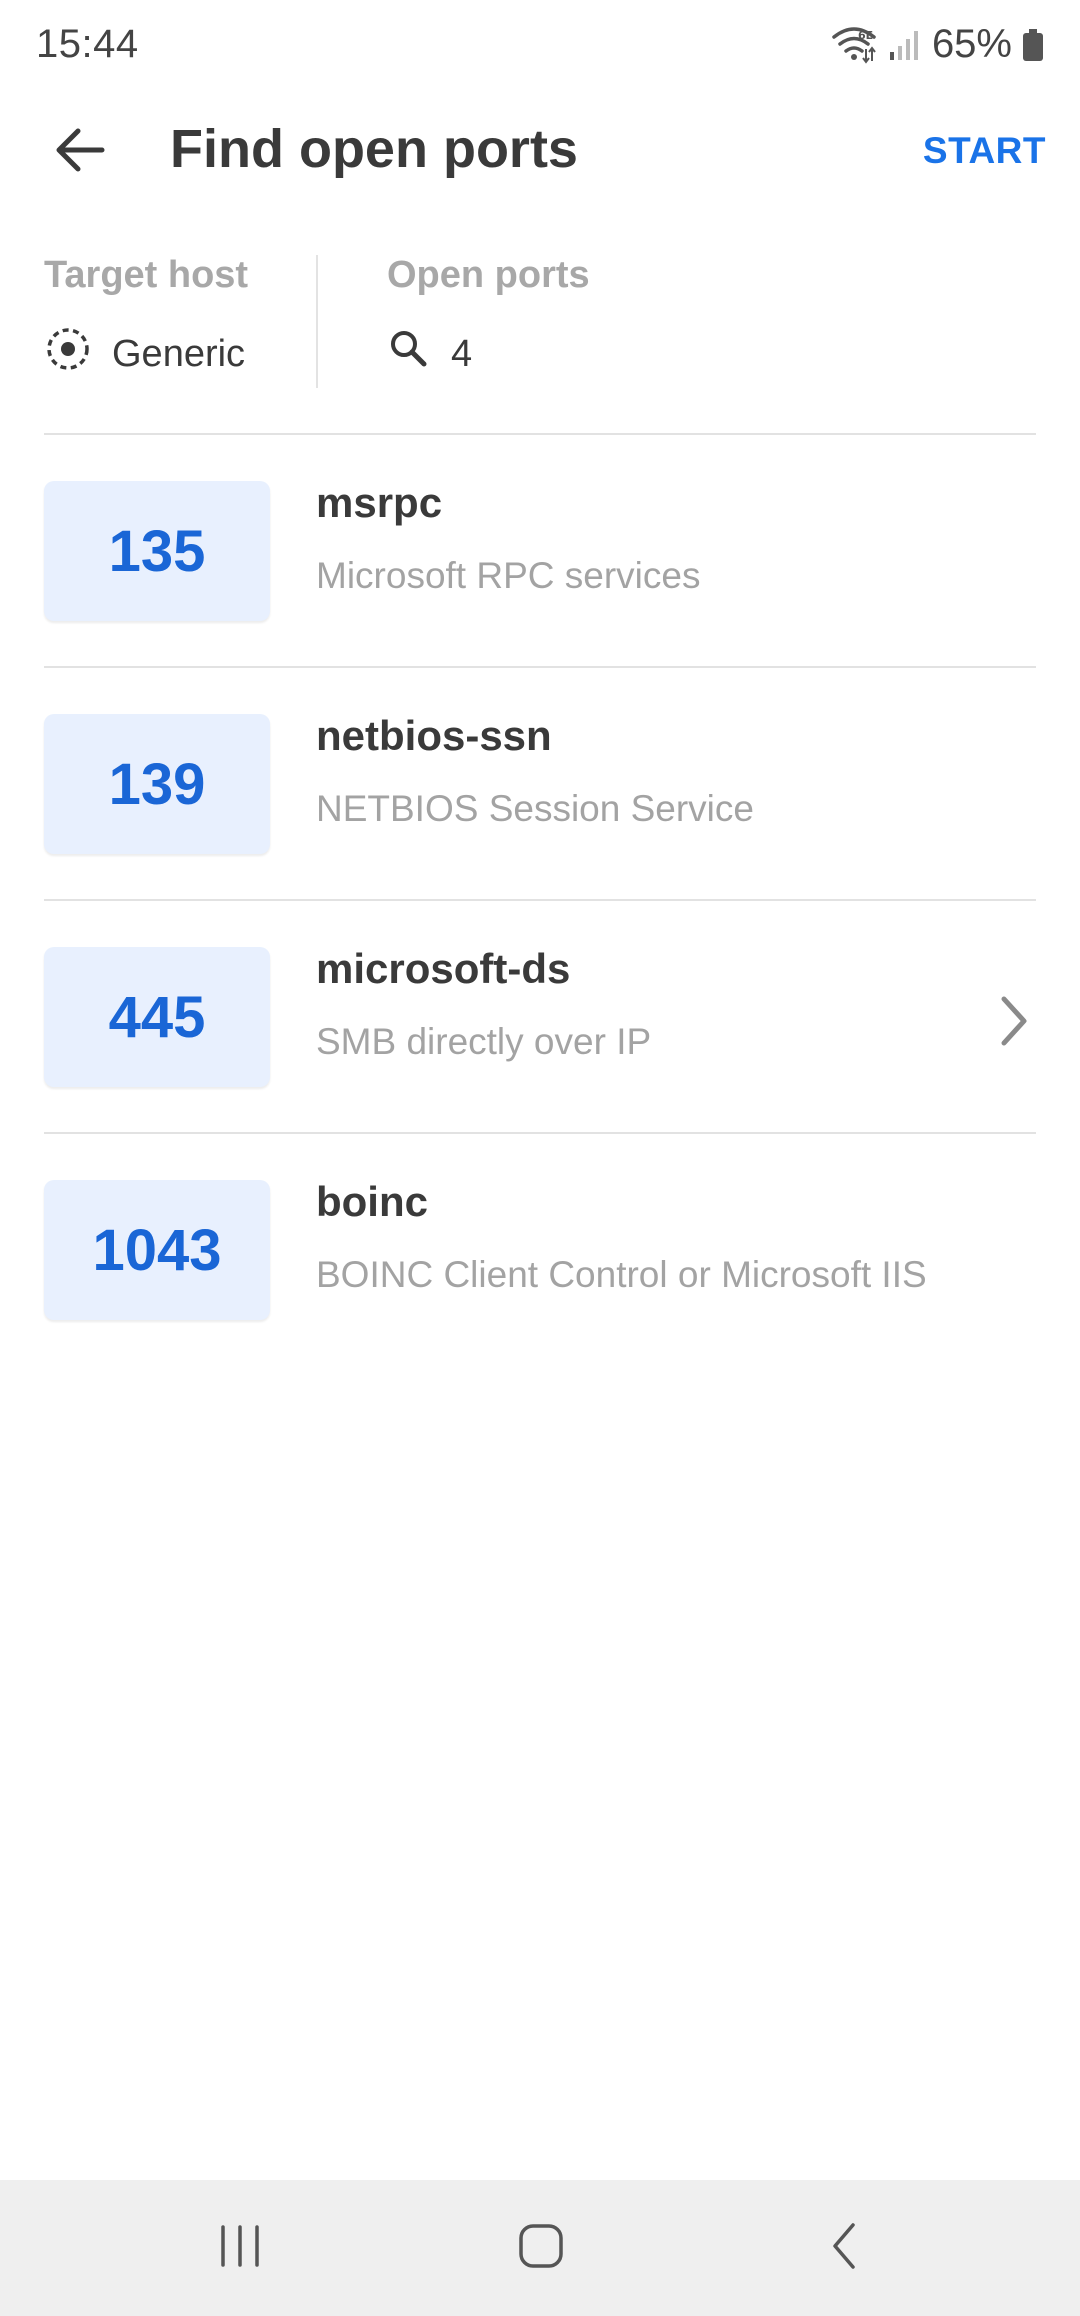 The image size is (1080, 2316). What do you see at coordinates (379, 502) in the screenshot?
I see `port-service-name: msrpc` at bounding box center [379, 502].